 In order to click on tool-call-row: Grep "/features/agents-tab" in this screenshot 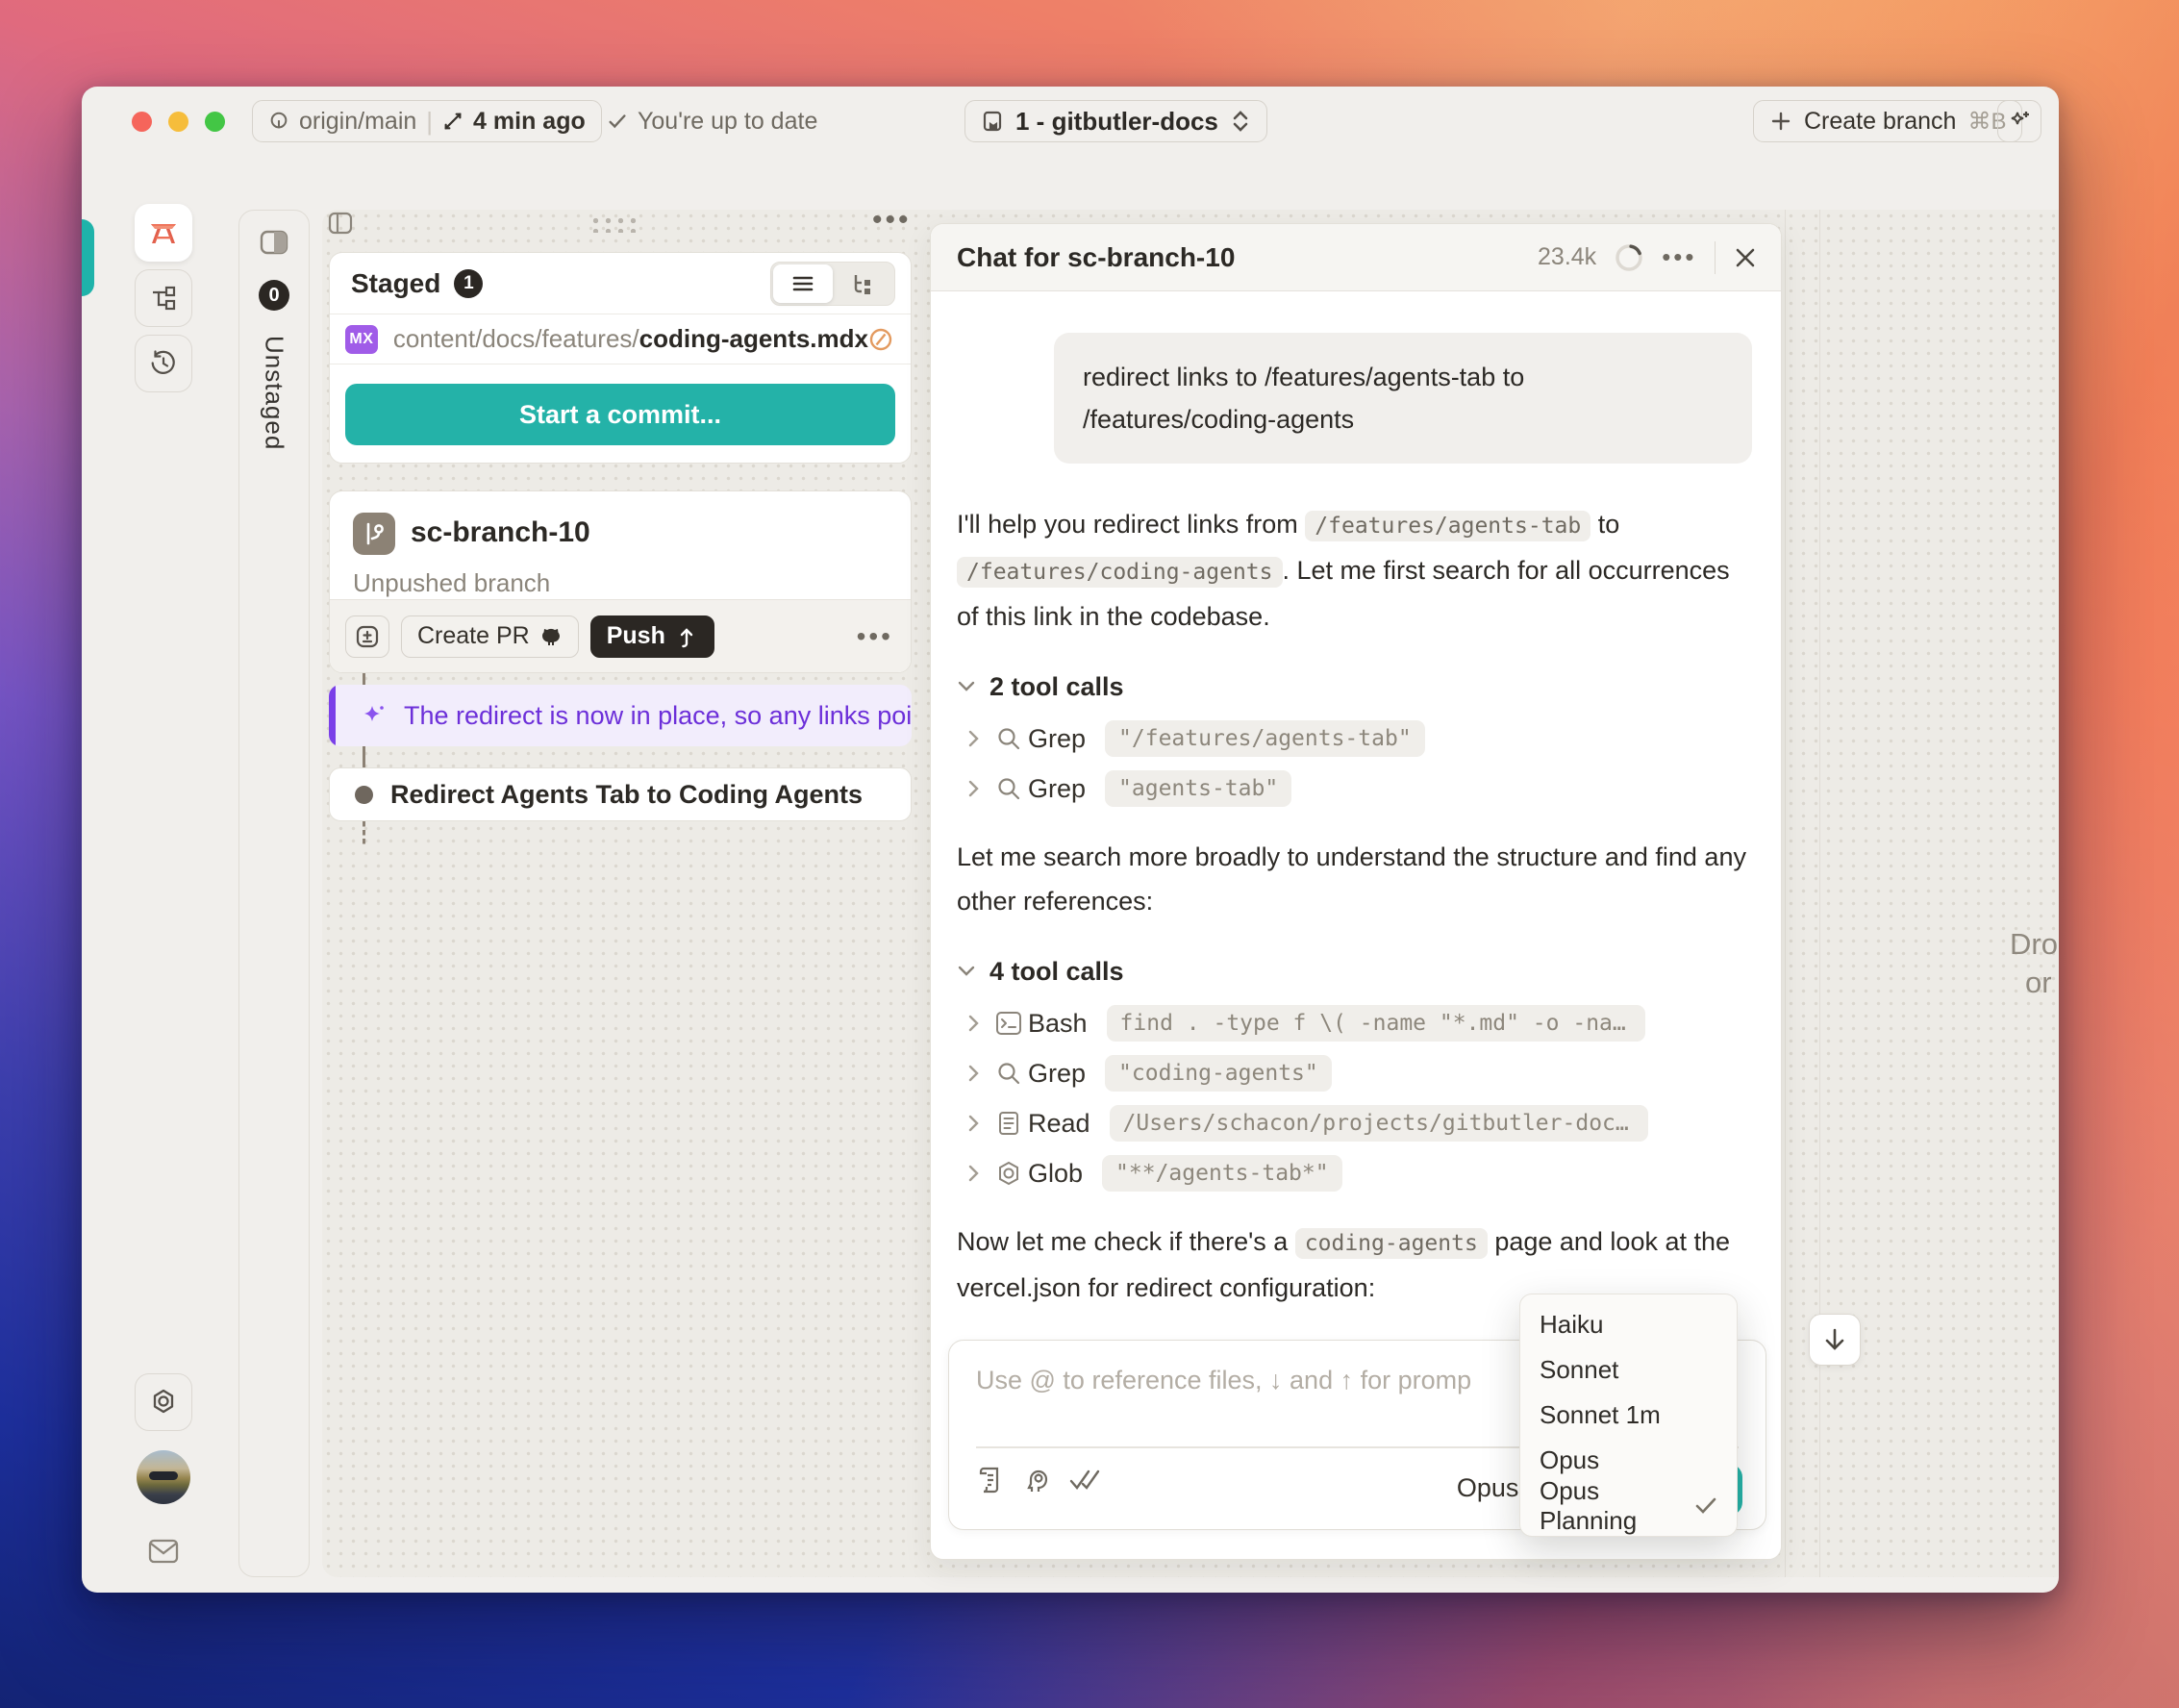, I will do `click(1354, 739)`.